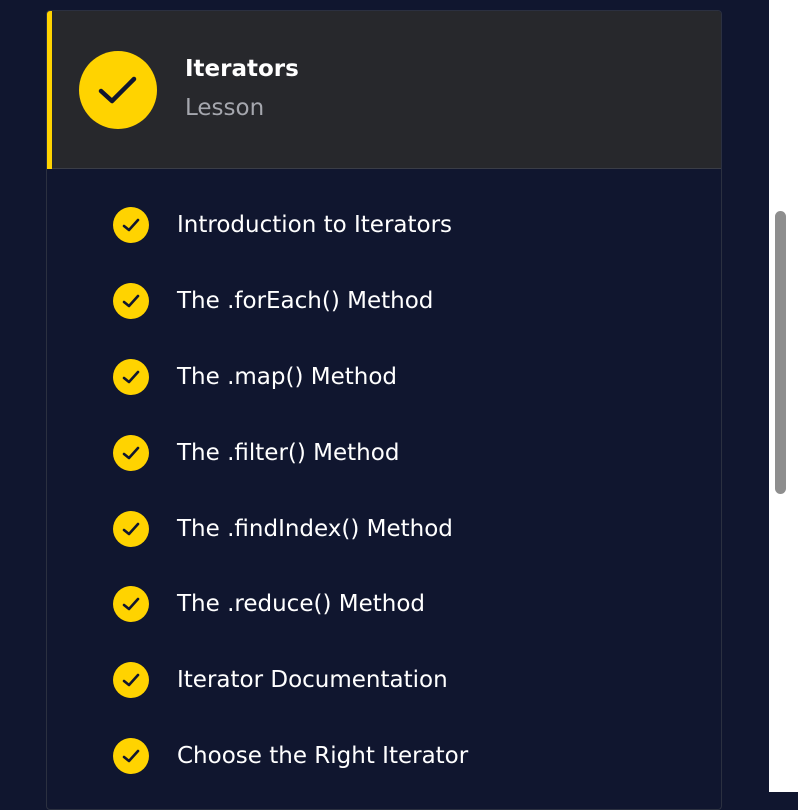 The image size is (798, 810). What do you see at coordinates (780, 352) in the screenshot?
I see `scrollbar-thumb` at bounding box center [780, 352].